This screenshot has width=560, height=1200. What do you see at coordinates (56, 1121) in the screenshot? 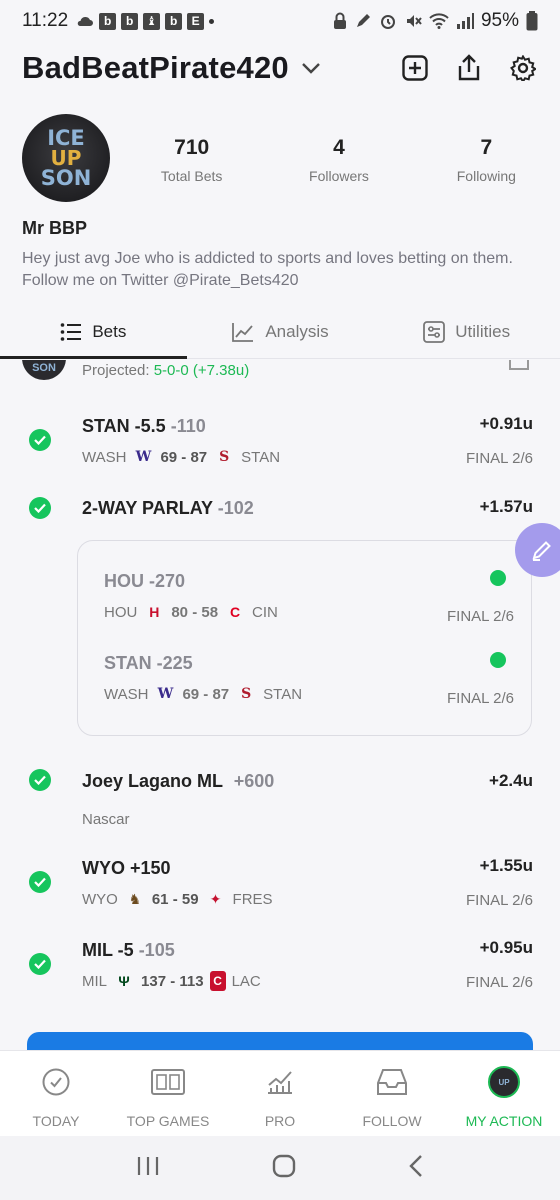
I see `nav-label: TODAY` at bounding box center [56, 1121].